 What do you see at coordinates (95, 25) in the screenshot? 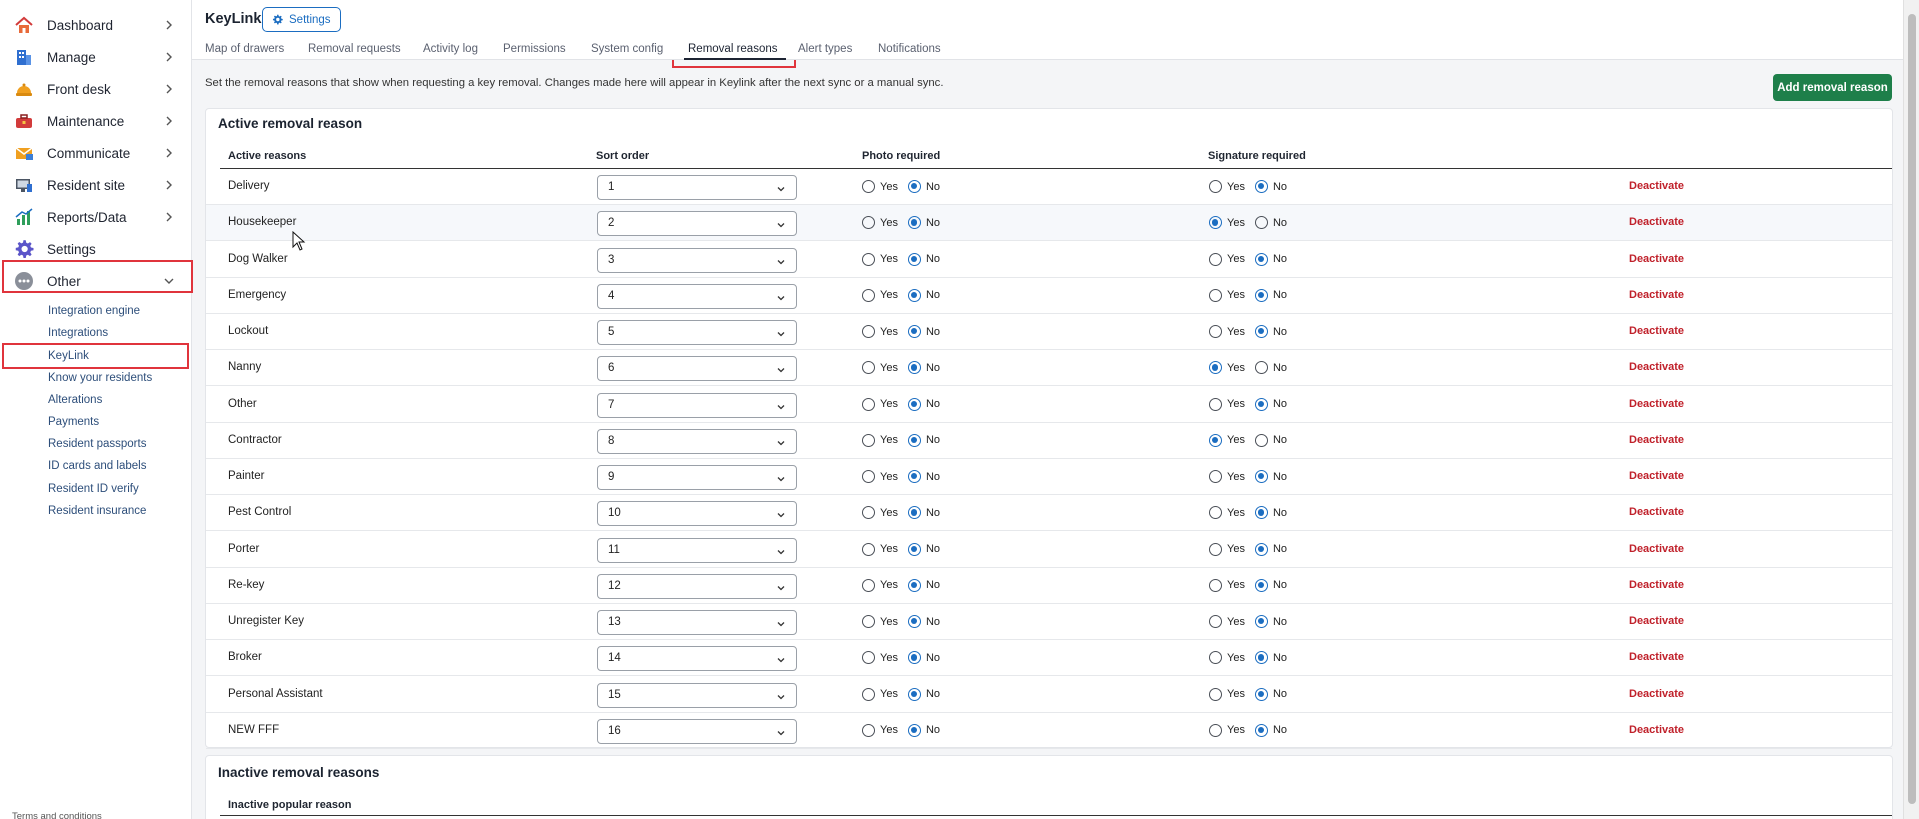
I see `sidebar-item-dashboard: Dashboard` at bounding box center [95, 25].